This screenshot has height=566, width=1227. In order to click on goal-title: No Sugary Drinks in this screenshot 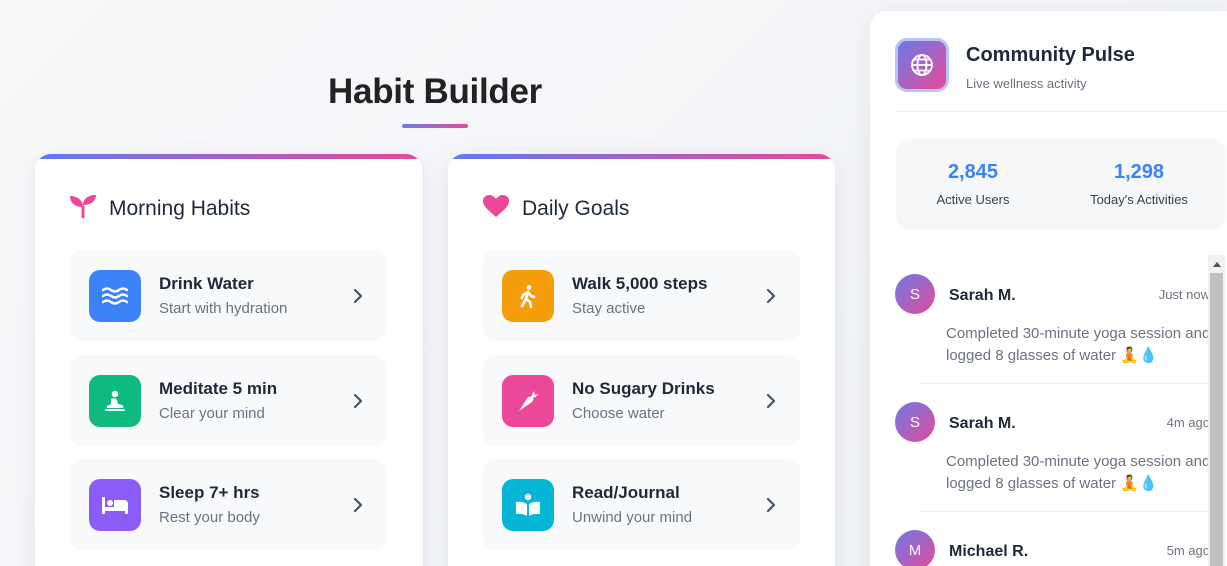, I will do `click(643, 388)`.